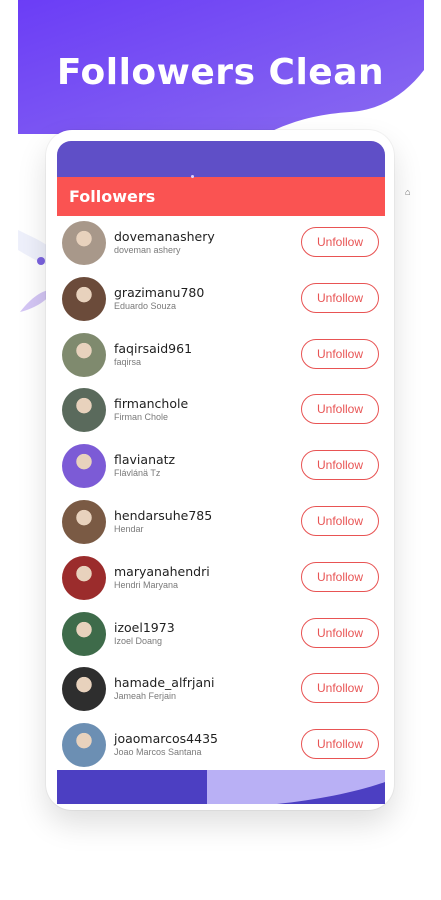  I want to click on follower-row: faqirsaid961 faqirsa Unfollow, so click(221, 356).